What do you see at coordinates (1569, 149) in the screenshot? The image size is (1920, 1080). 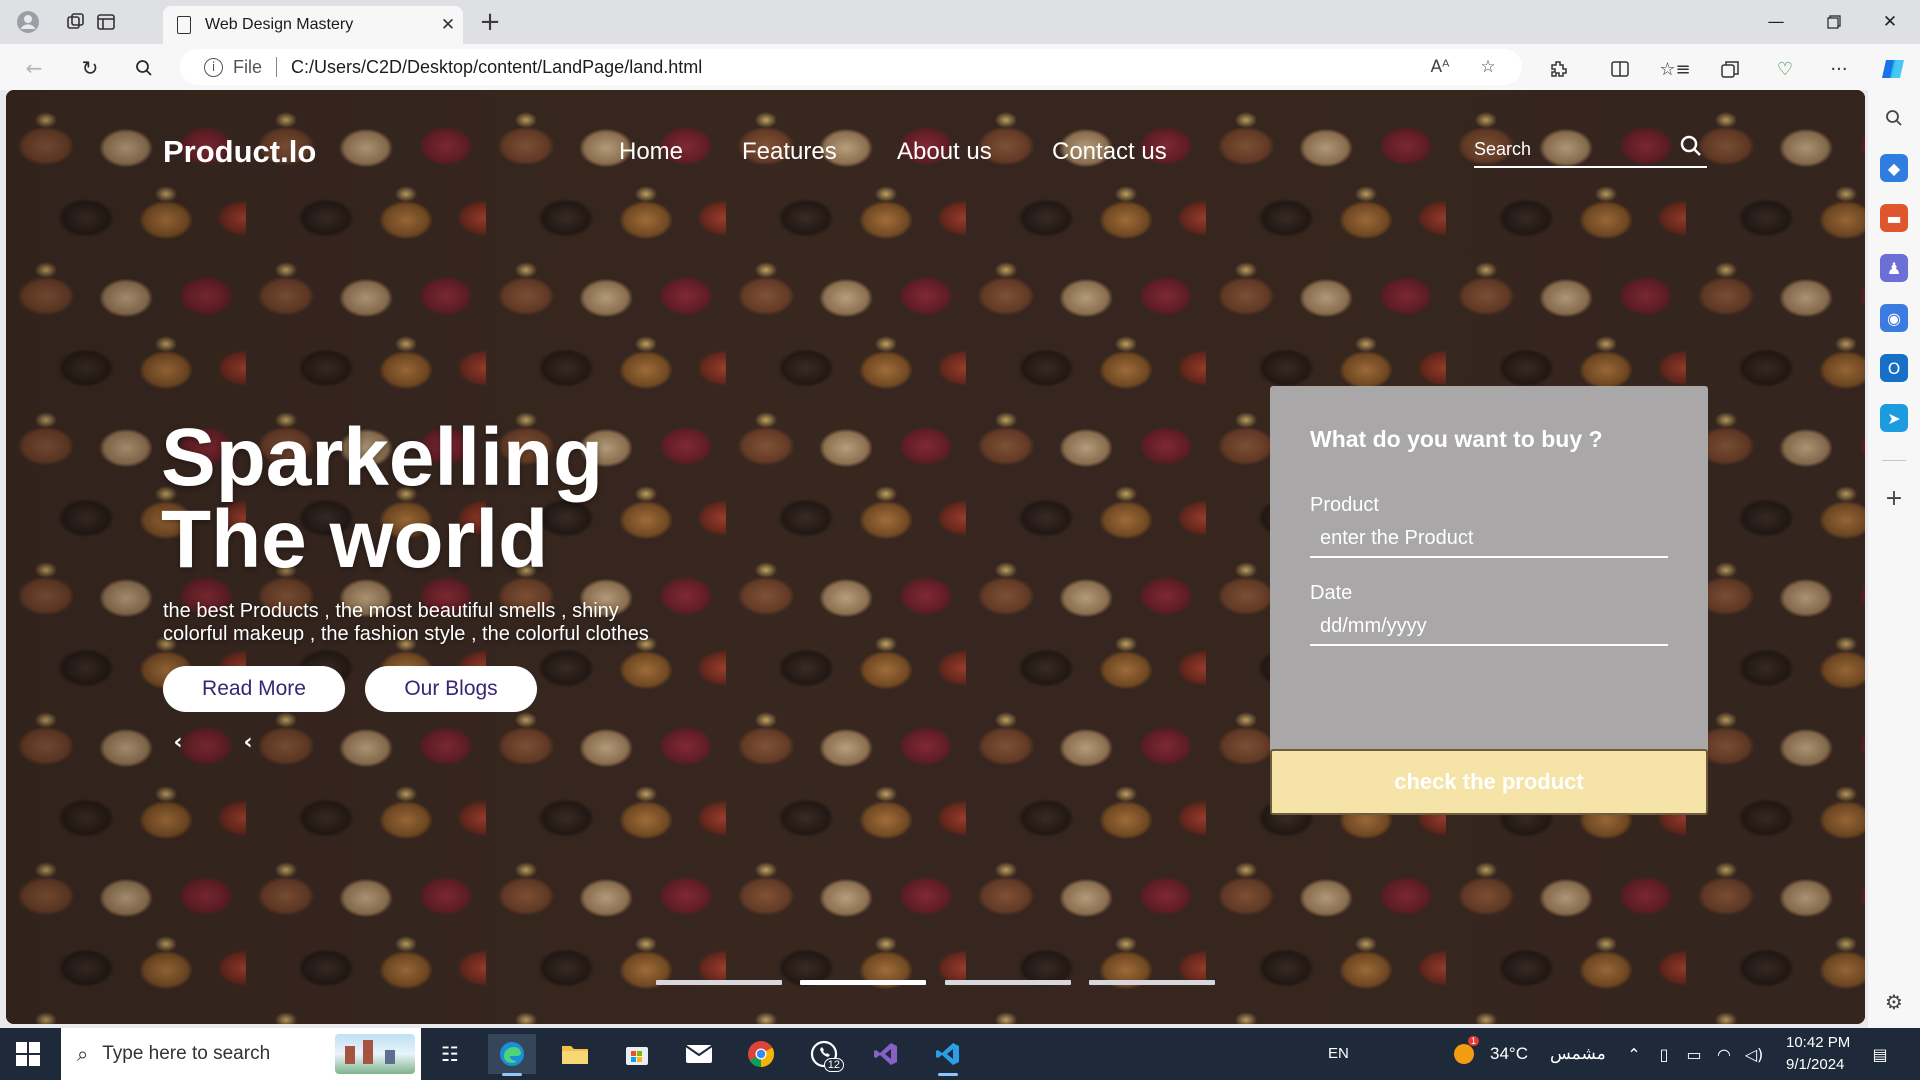 I see `site-search-input` at bounding box center [1569, 149].